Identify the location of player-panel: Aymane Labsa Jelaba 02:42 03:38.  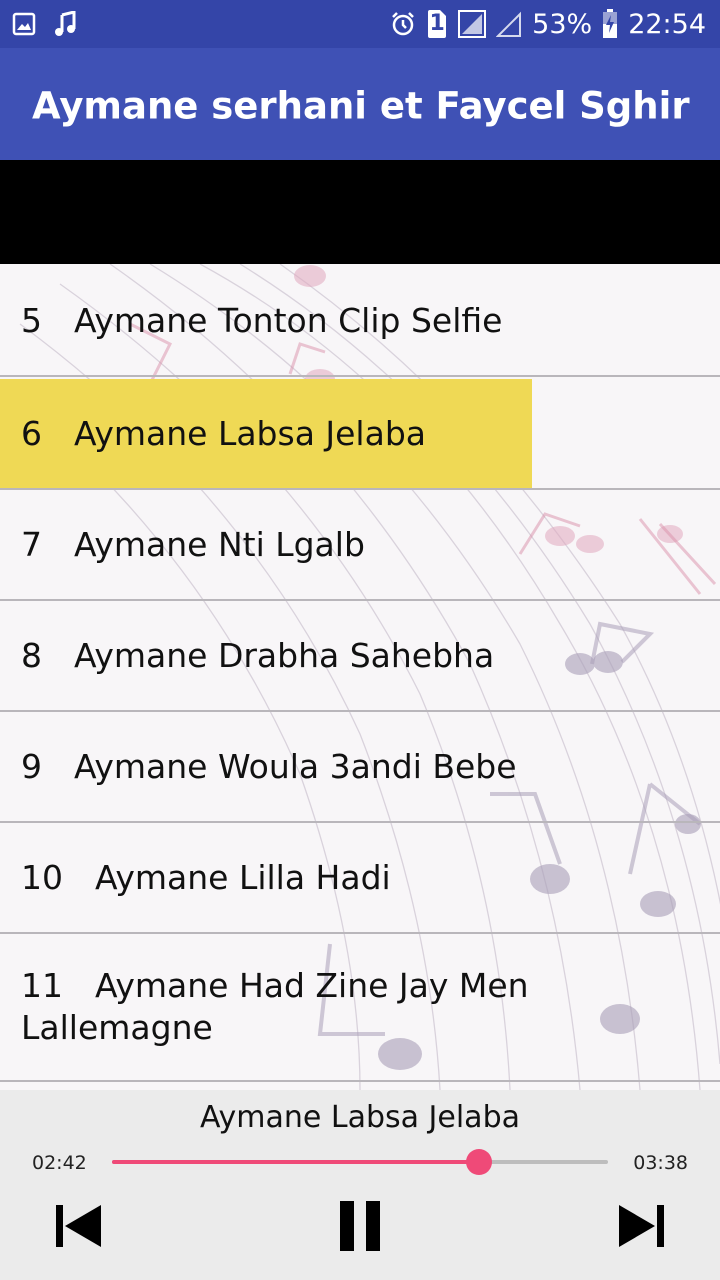
(360, 1185).